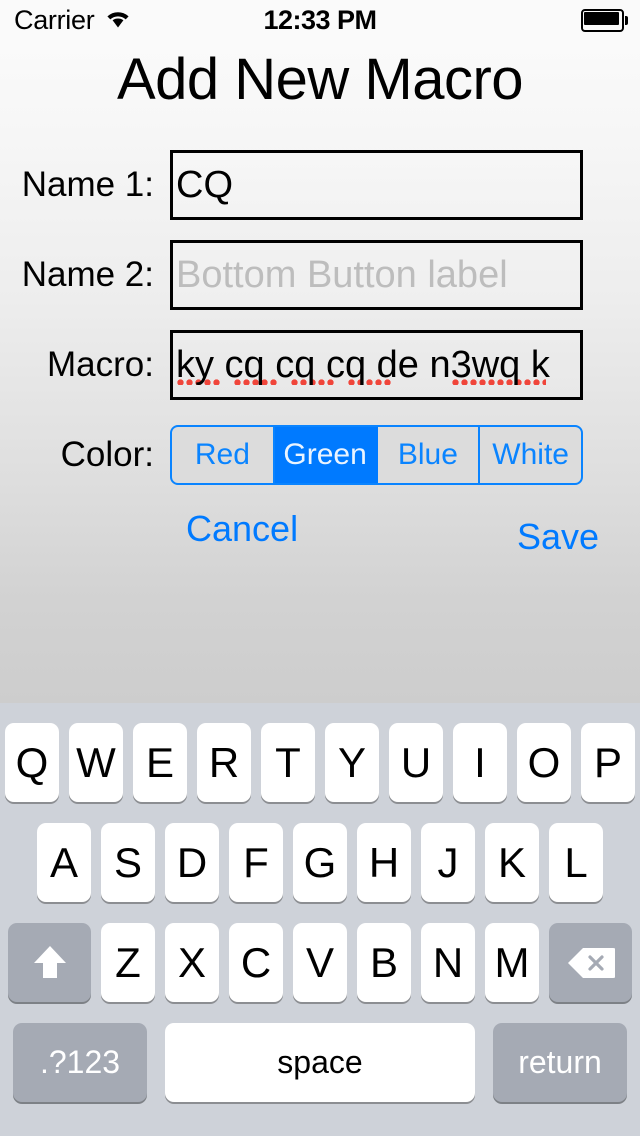 Image resolution: width=640 pixels, height=1136 pixels. What do you see at coordinates (107, 454) in the screenshot?
I see `color-label: Color:` at bounding box center [107, 454].